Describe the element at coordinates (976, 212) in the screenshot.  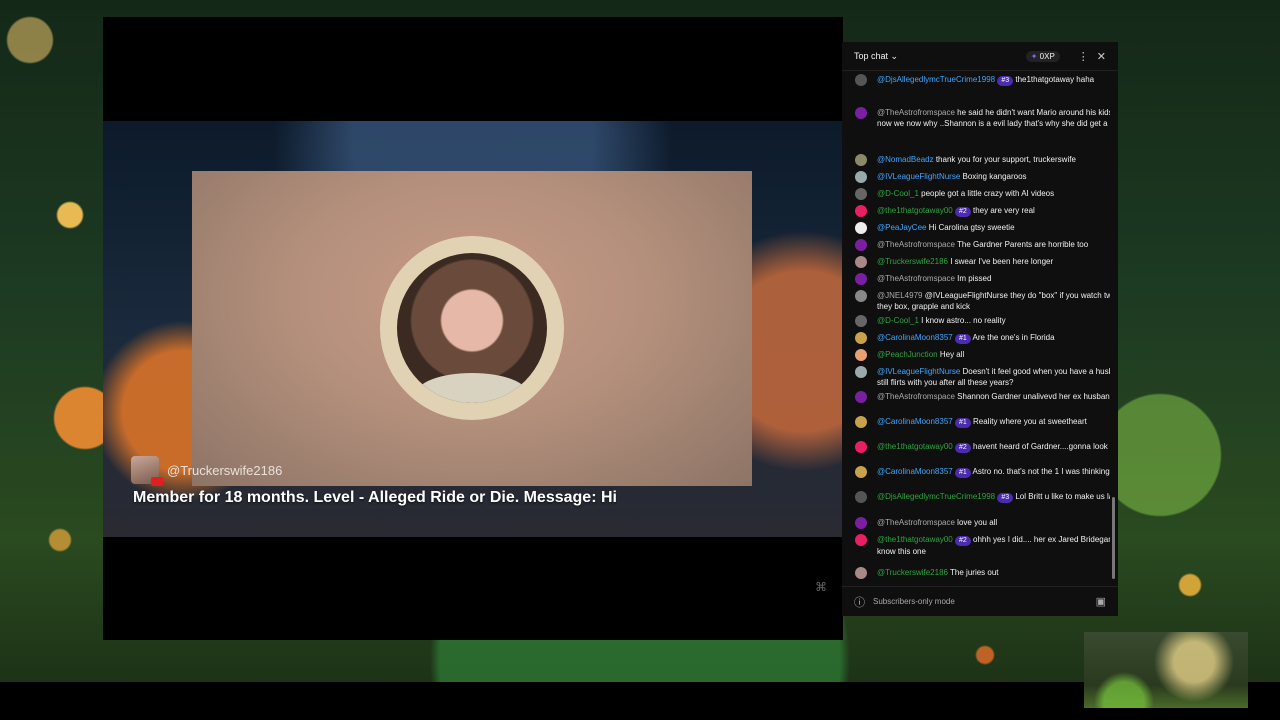
I see `chat-message: @the1thatgotaway00 #2 they are very real` at that location.